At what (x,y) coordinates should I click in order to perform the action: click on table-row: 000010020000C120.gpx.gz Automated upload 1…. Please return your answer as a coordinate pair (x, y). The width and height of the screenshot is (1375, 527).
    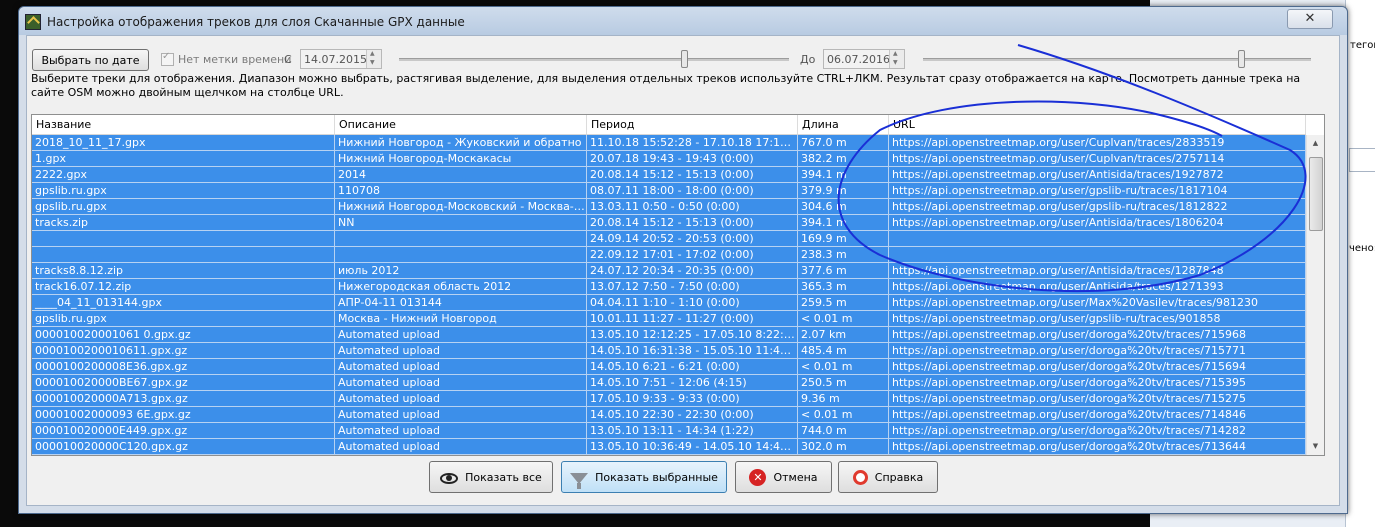
    Looking at the image, I should click on (669, 447).